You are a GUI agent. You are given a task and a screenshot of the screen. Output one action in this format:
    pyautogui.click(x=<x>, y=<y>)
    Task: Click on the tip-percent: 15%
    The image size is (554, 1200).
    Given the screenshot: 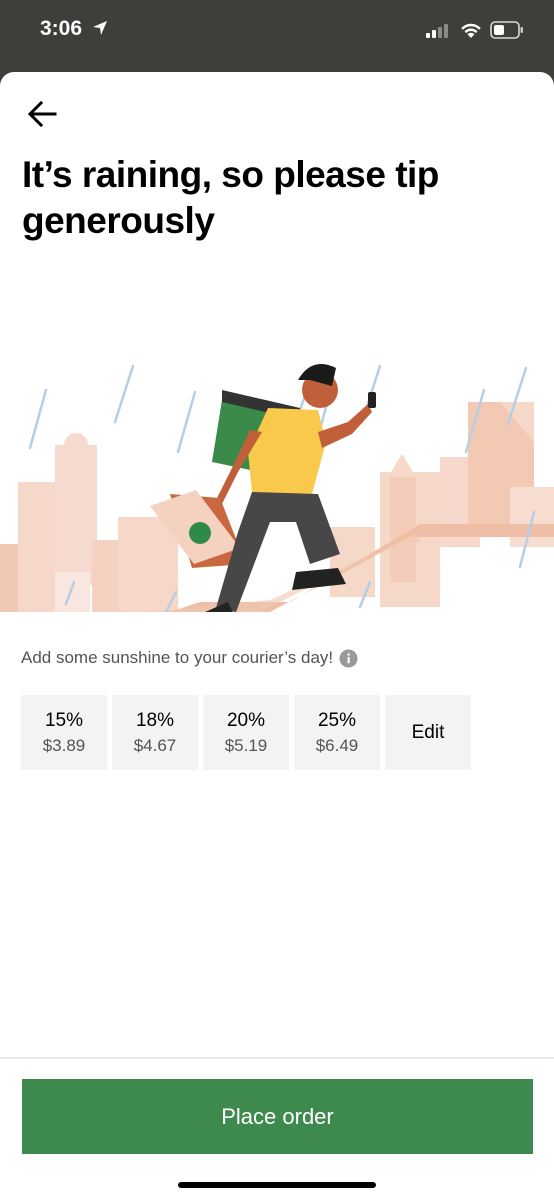 What is the action you would take?
    pyautogui.click(x=64, y=720)
    